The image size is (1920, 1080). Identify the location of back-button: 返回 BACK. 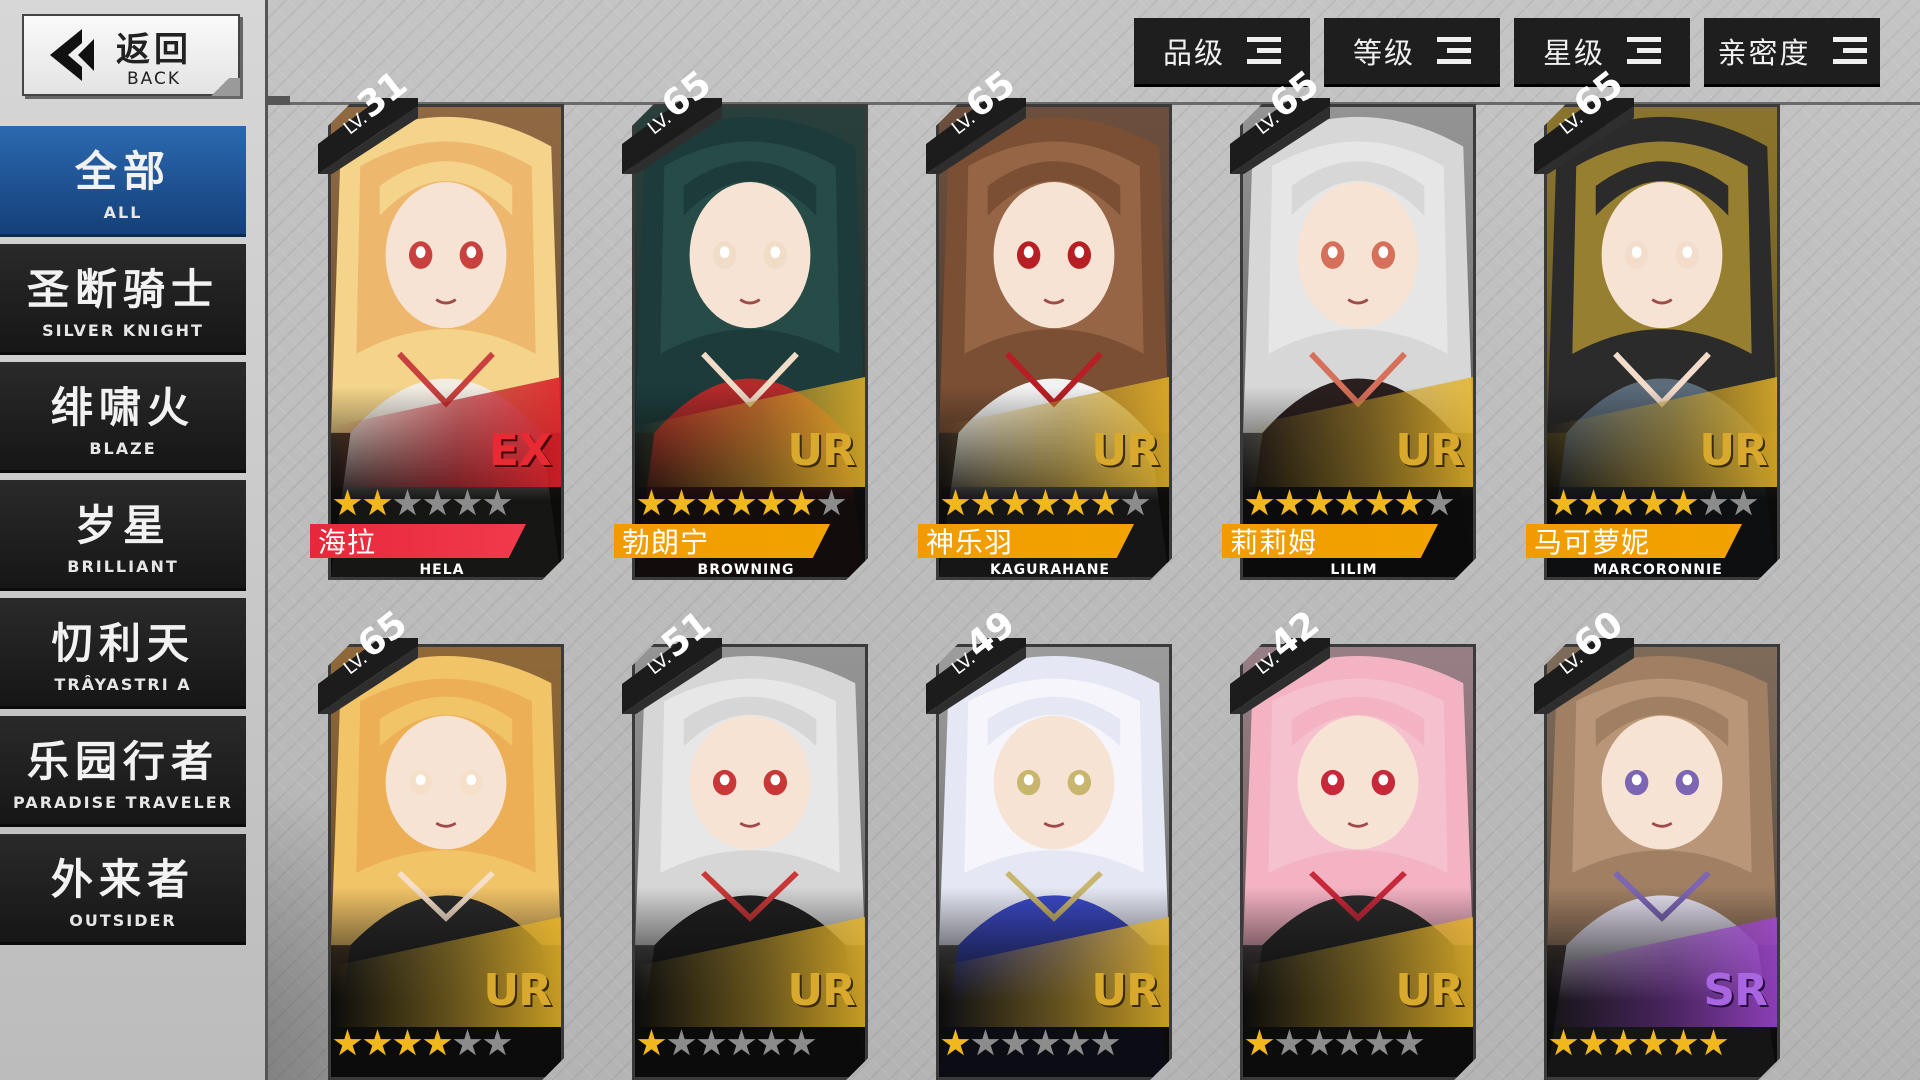
(131, 55).